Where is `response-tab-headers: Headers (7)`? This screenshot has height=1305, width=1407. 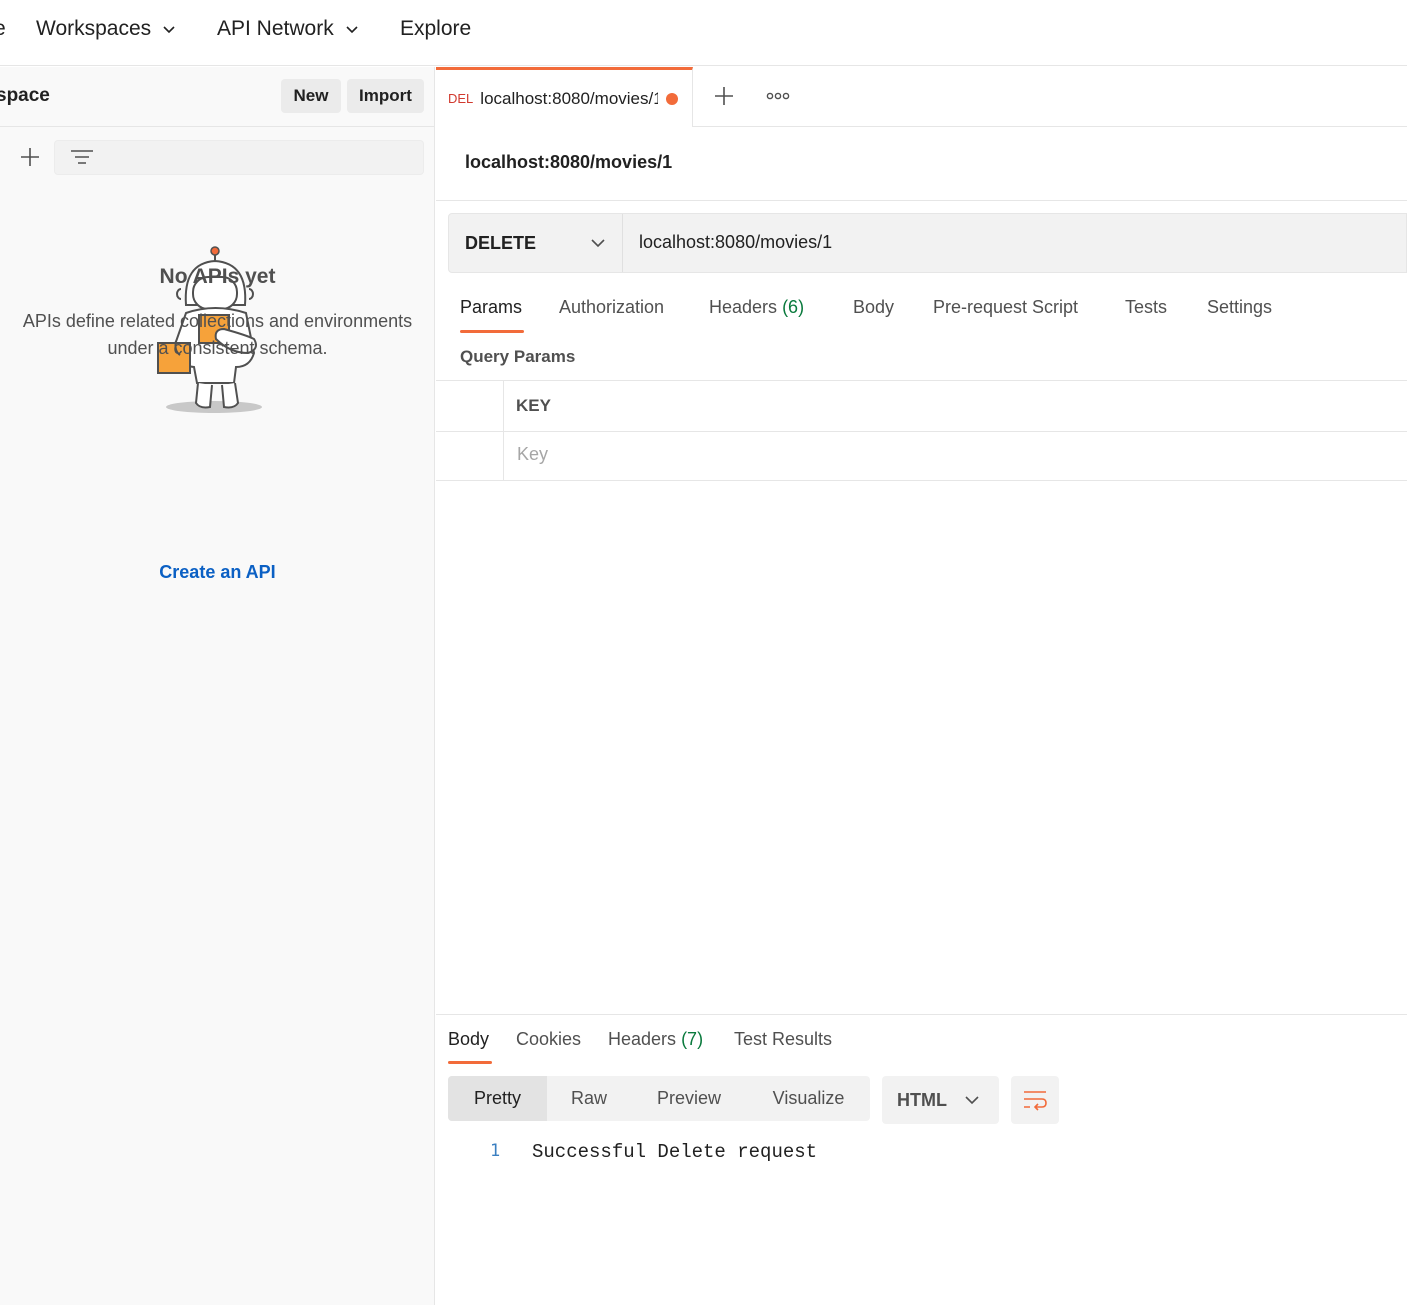 response-tab-headers: Headers (7) is located at coordinates (655, 1039).